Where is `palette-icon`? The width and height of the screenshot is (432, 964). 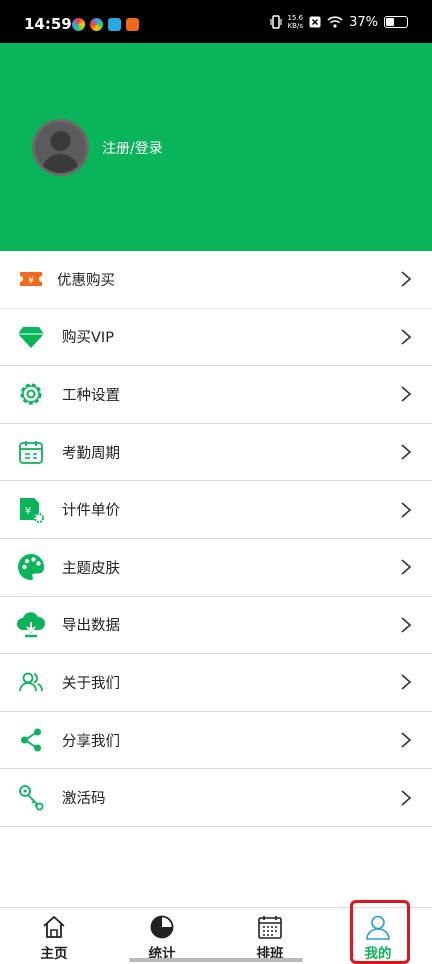
palette-icon is located at coordinates (31, 567).